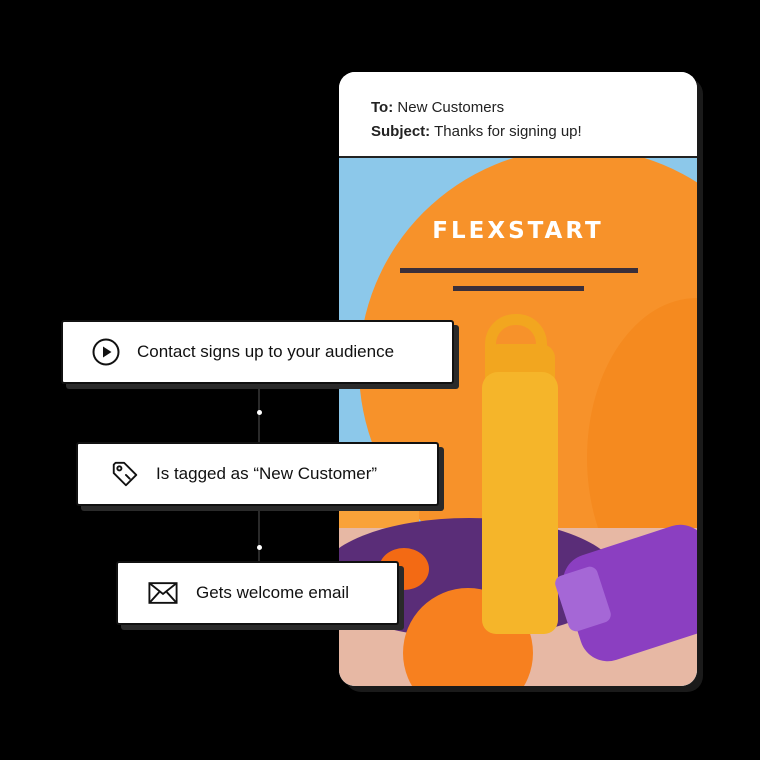  I want to click on workflow-step-tagged: Is tagged as “New Customer”, so click(257, 474).